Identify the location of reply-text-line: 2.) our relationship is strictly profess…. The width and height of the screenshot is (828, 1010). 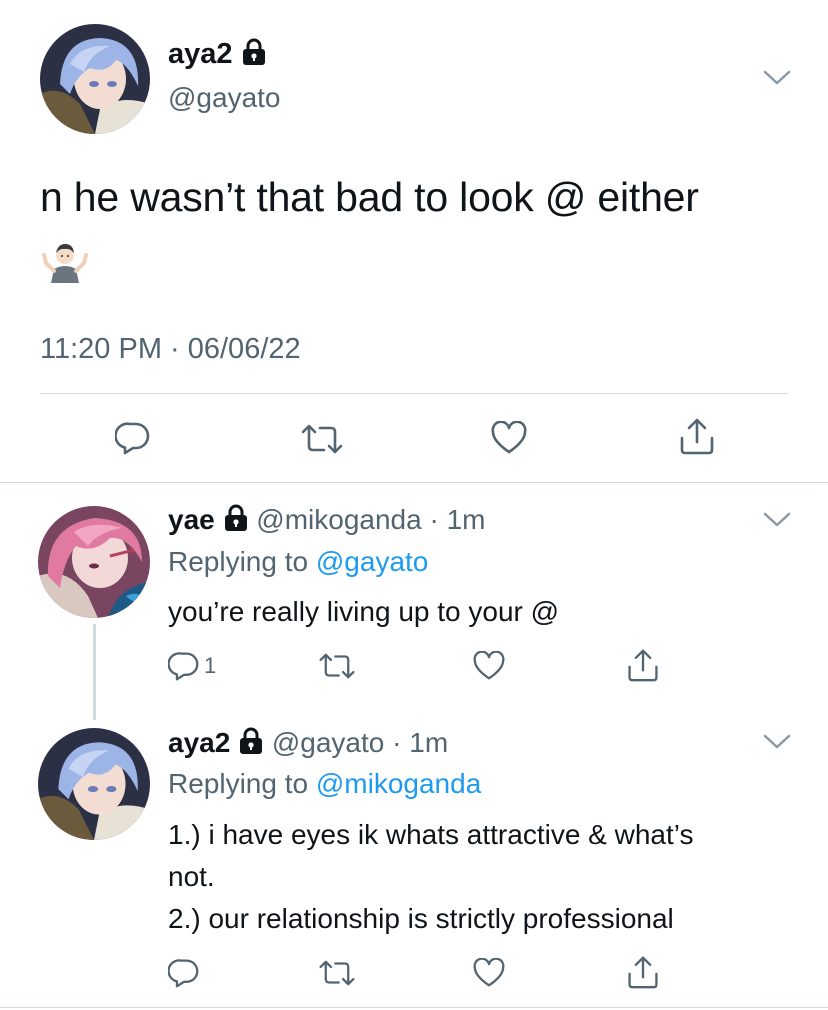
(421, 918).